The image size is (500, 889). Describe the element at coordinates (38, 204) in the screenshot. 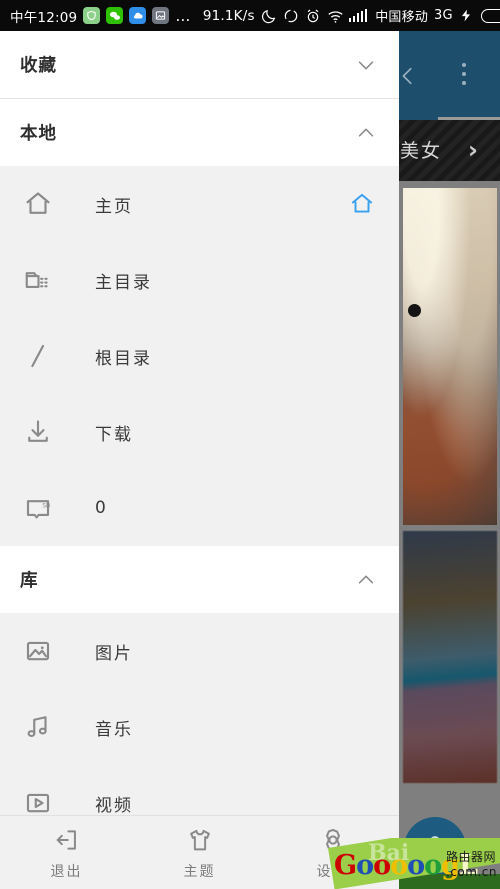

I see `home-icon` at that location.